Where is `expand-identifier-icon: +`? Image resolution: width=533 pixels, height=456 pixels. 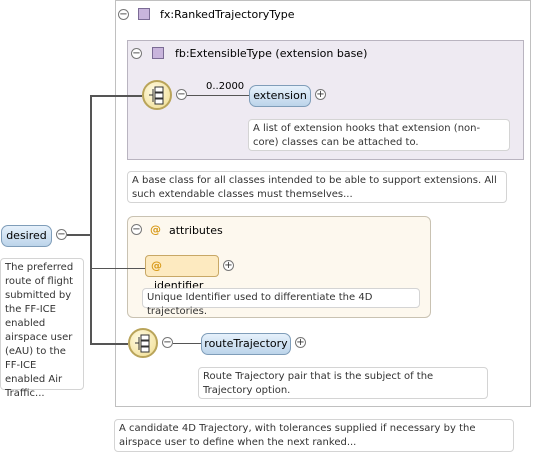 expand-identifier-icon: + is located at coordinates (228, 265).